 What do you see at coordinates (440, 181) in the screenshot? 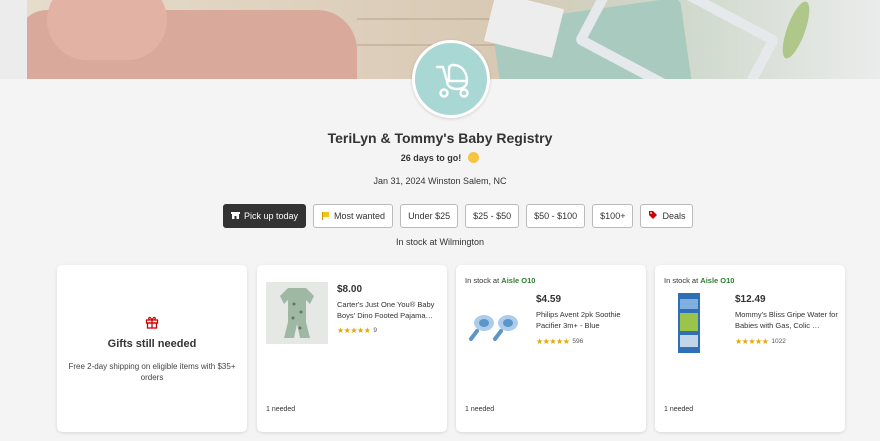
I see `event-details: Jan 31, 2024 Winston Salem, NC` at bounding box center [440, 181].